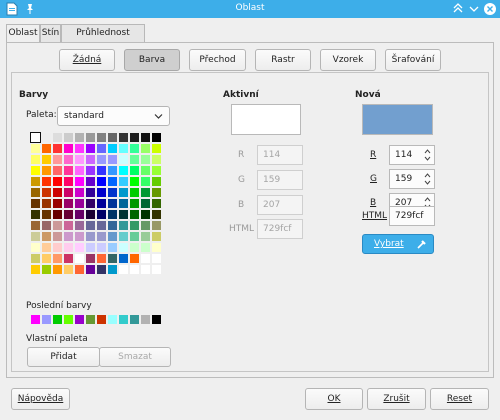 The width and height of the screenshot is (500, 420). Describe the element at coordinates (63, 357) in the screenshot. I see `add-color-button: Přidat` at that location.